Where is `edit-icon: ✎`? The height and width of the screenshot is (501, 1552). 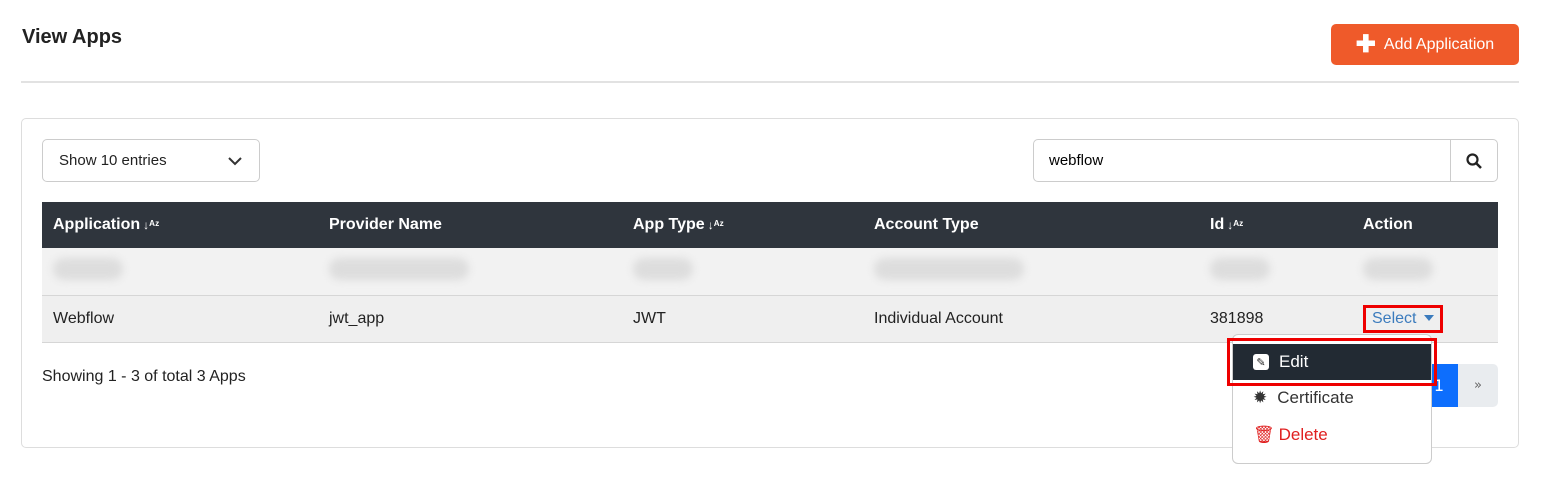
edit-icon: ✎ is located at coordinates (1261, 362).